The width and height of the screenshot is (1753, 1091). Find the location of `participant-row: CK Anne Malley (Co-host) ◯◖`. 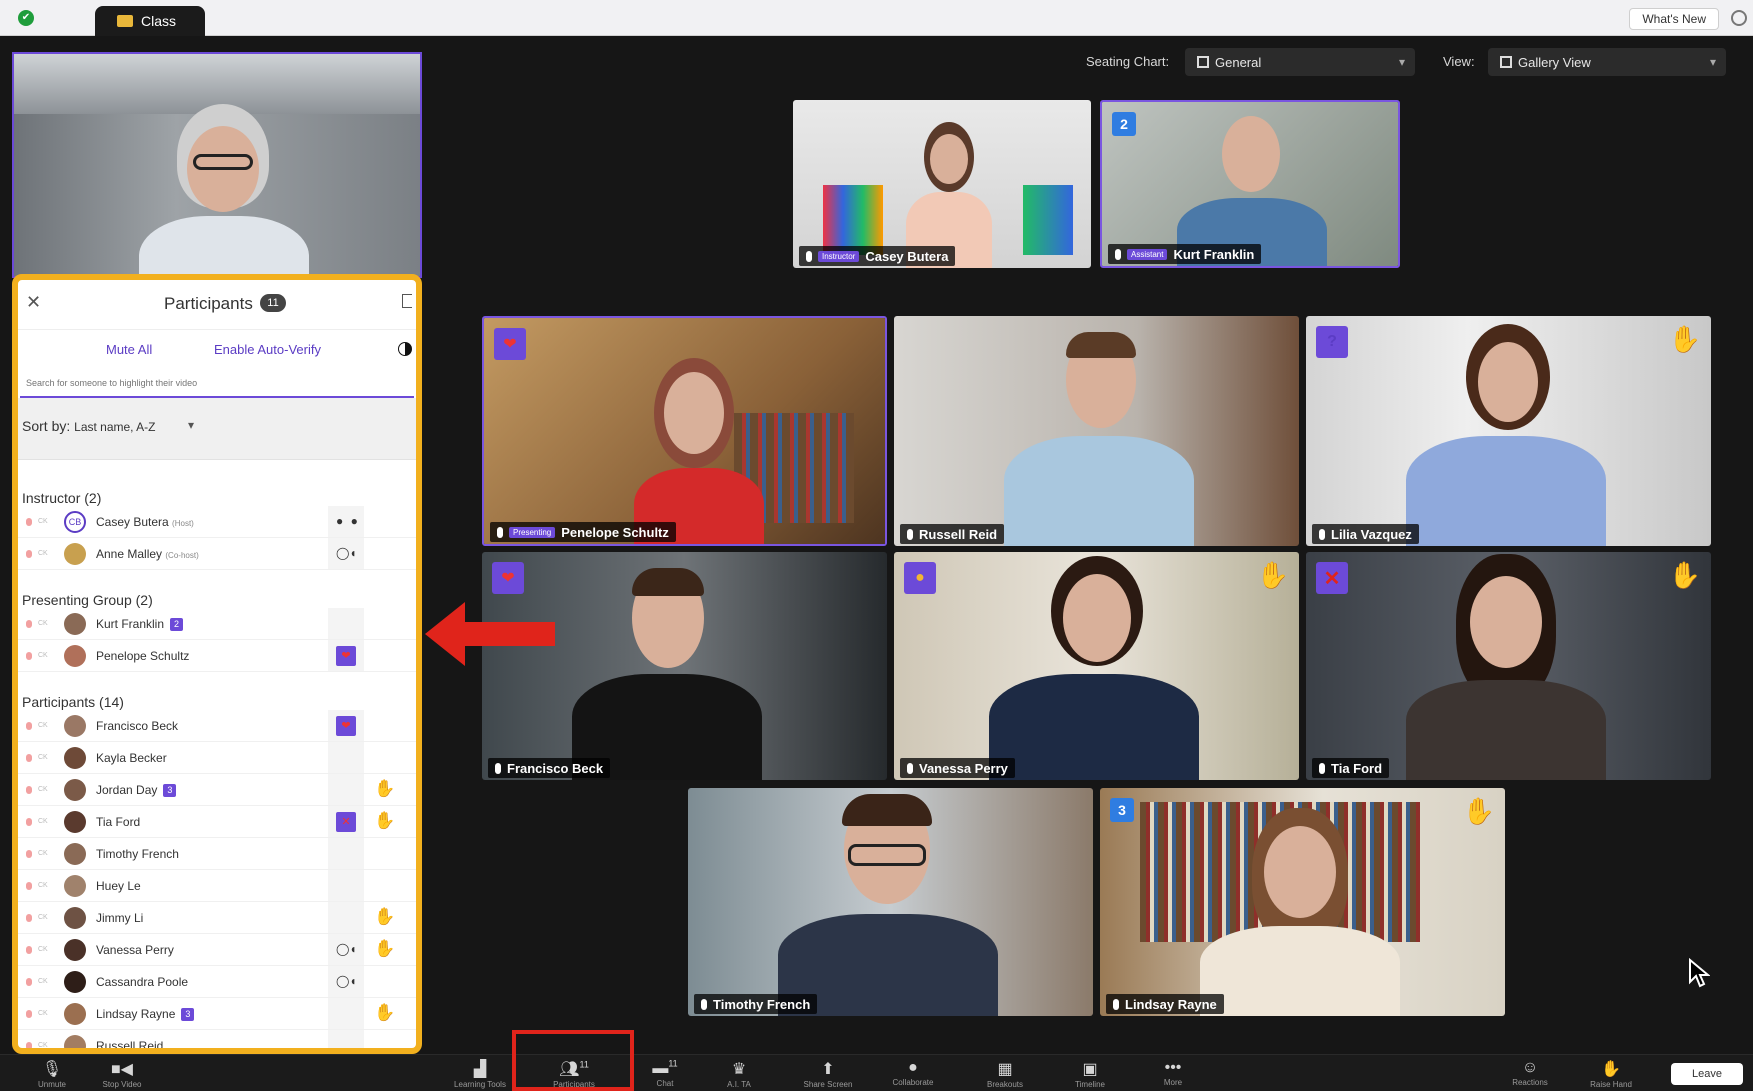

participant-row: CK Anne Malley (Co-host) ◯◖ is located at coordinates (217, 554).